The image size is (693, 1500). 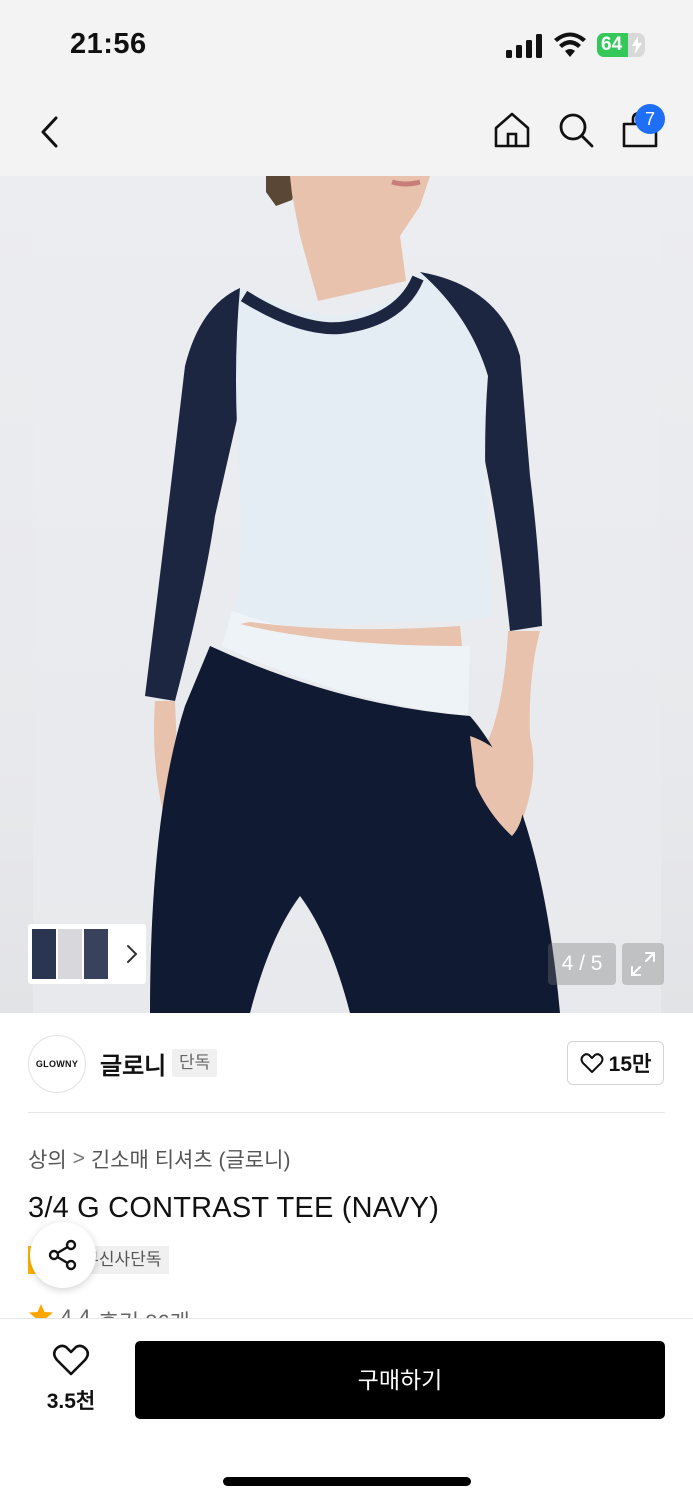 I want to click on thumbnail-strip, so click(x=87, y=954).